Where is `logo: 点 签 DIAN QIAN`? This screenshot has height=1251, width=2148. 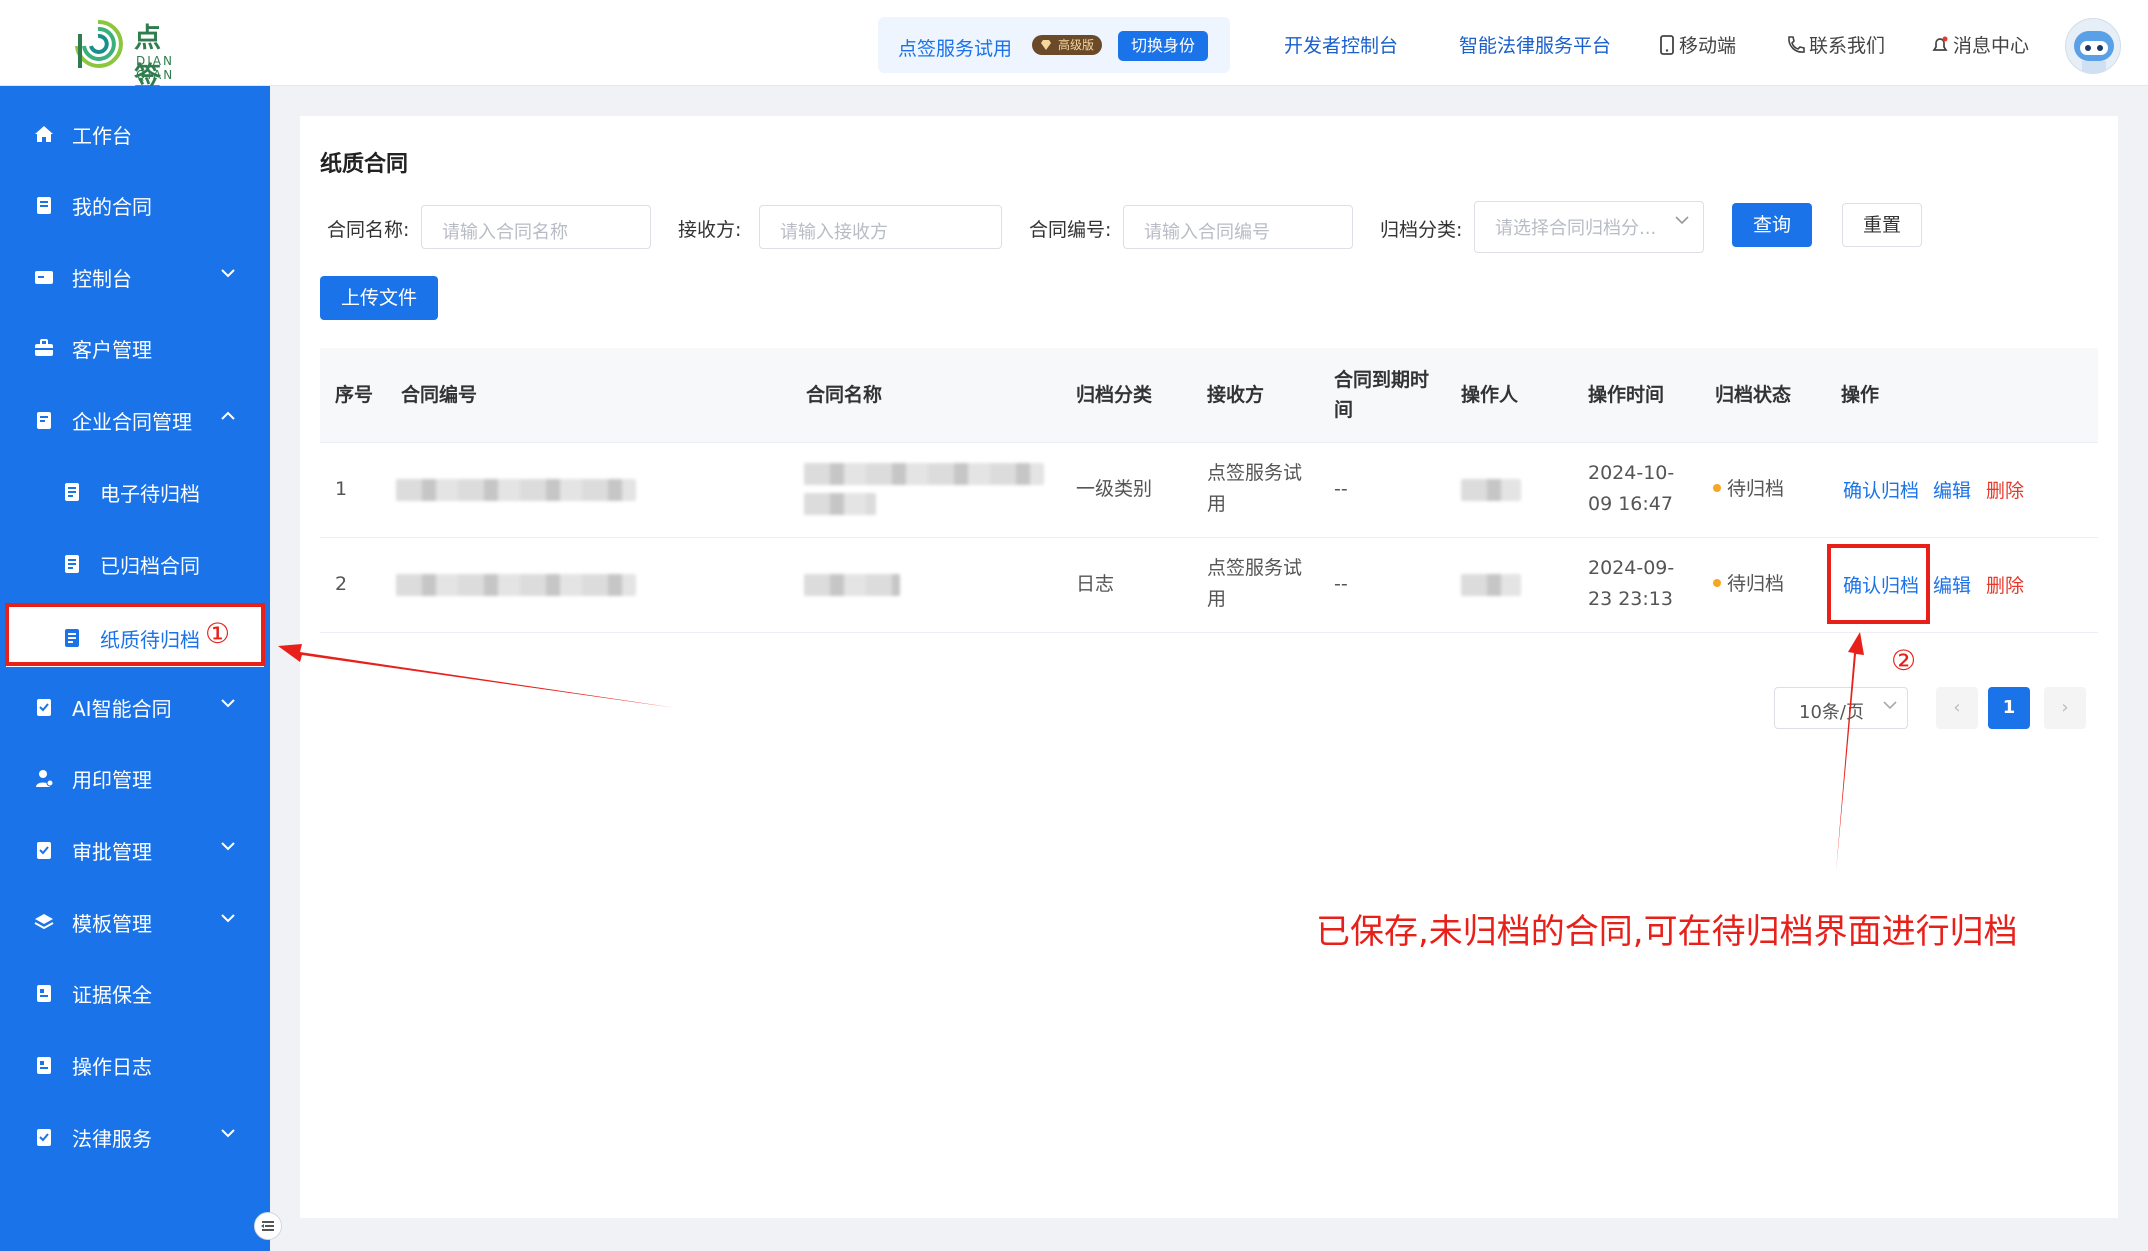
logo: 点 签 DIAN QIAN is located at coordinates (138, 52).